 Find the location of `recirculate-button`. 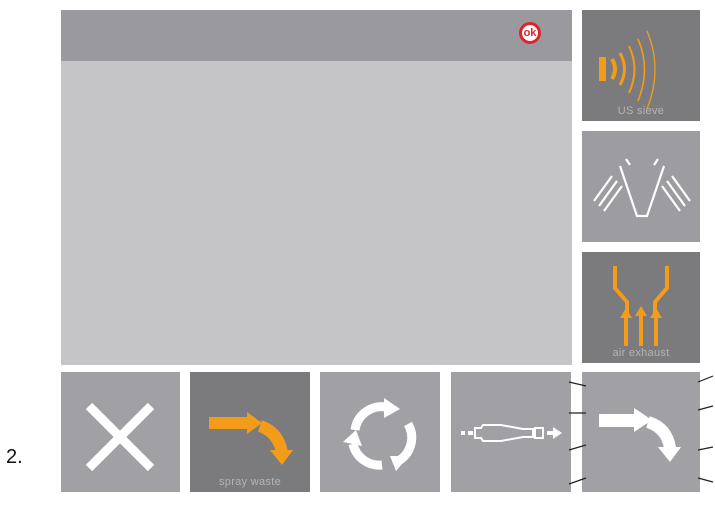

recirculate-button is located at coordinates (380, 432).